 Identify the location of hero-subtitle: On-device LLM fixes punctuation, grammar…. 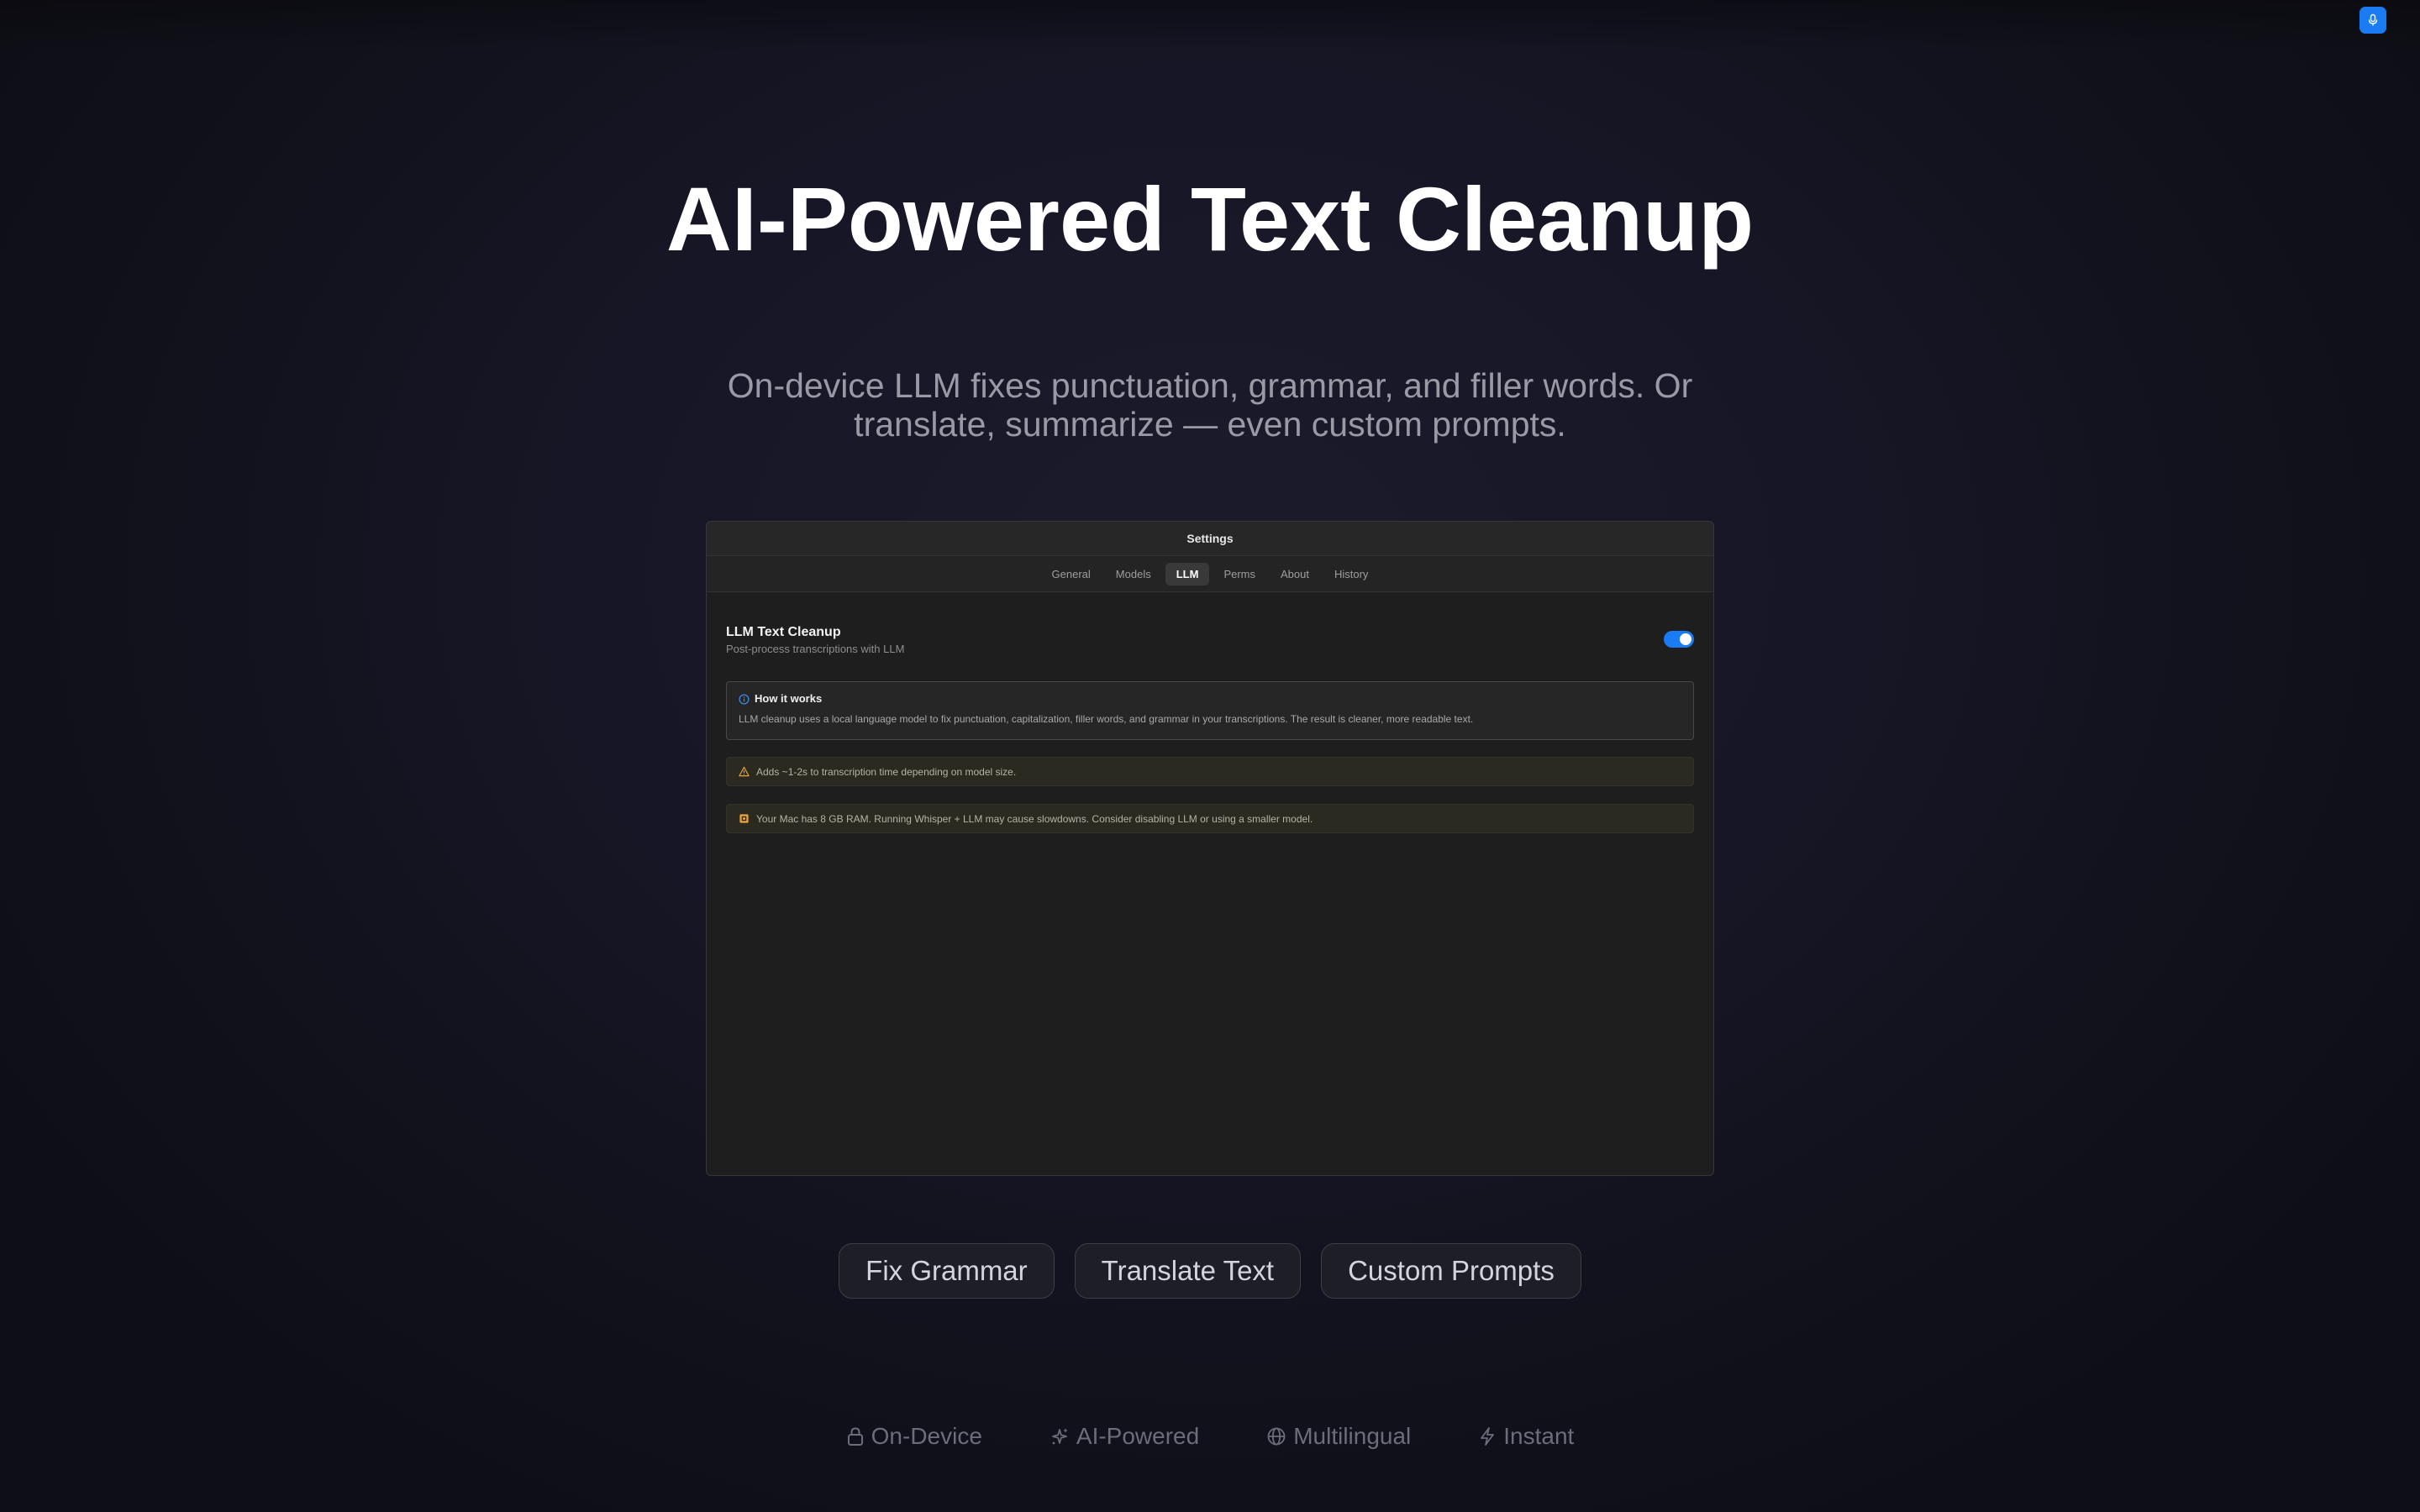
(1210, 405).